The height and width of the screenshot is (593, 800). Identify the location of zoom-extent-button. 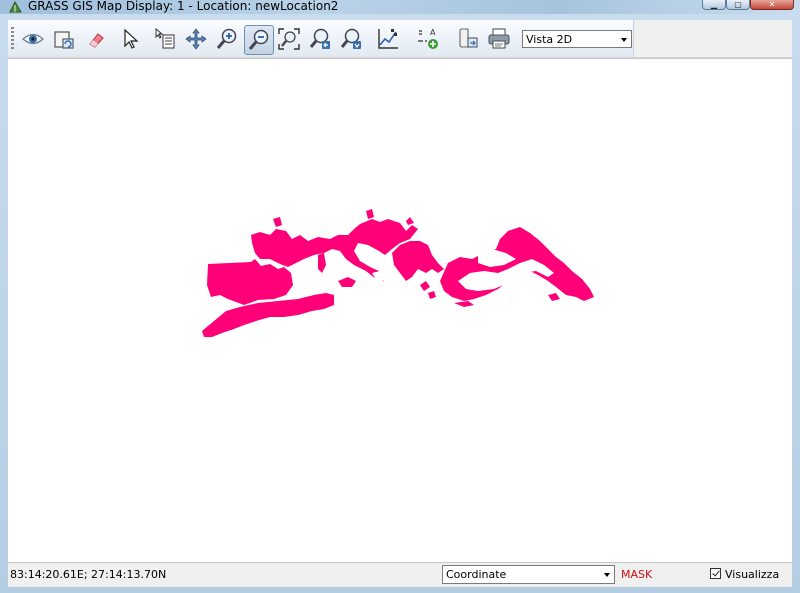
(289, 39).